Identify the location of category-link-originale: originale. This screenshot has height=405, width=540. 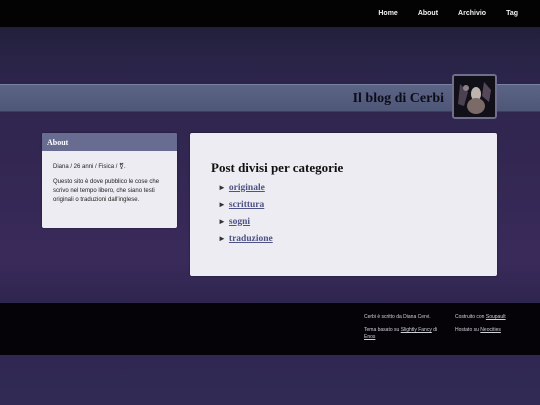
(247, 188).